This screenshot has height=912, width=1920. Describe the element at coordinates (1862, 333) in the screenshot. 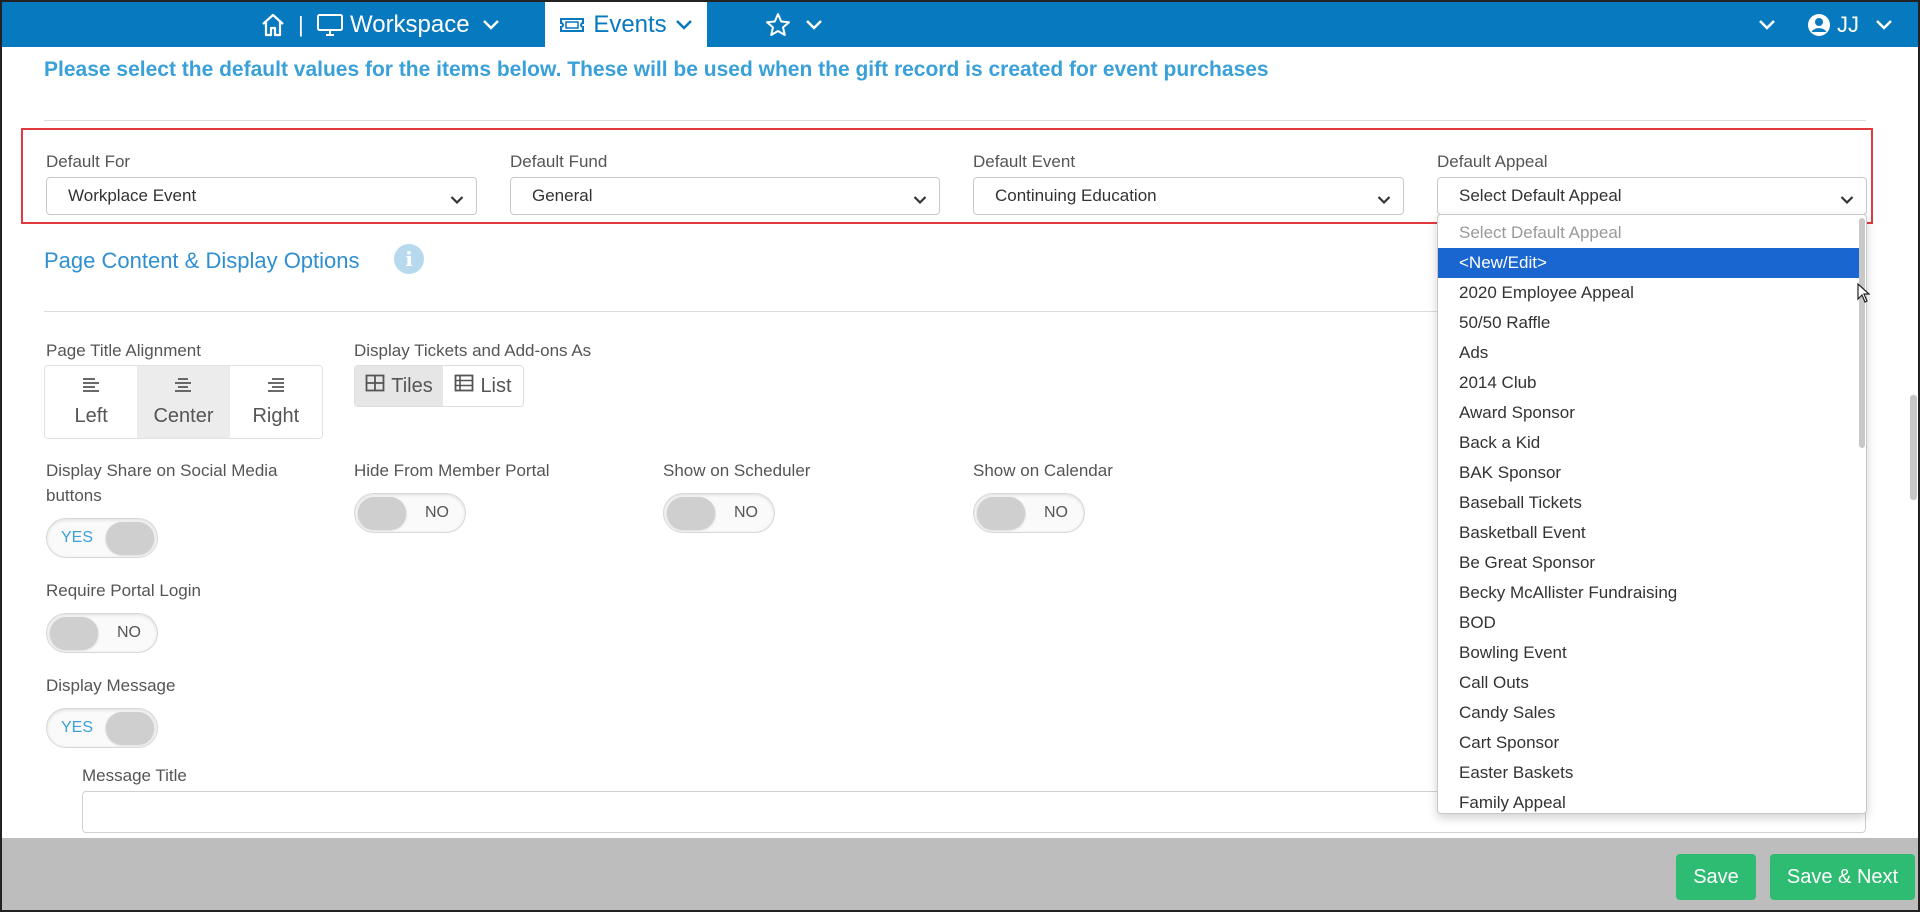

I see `dropdown-scrollbar` at that location.